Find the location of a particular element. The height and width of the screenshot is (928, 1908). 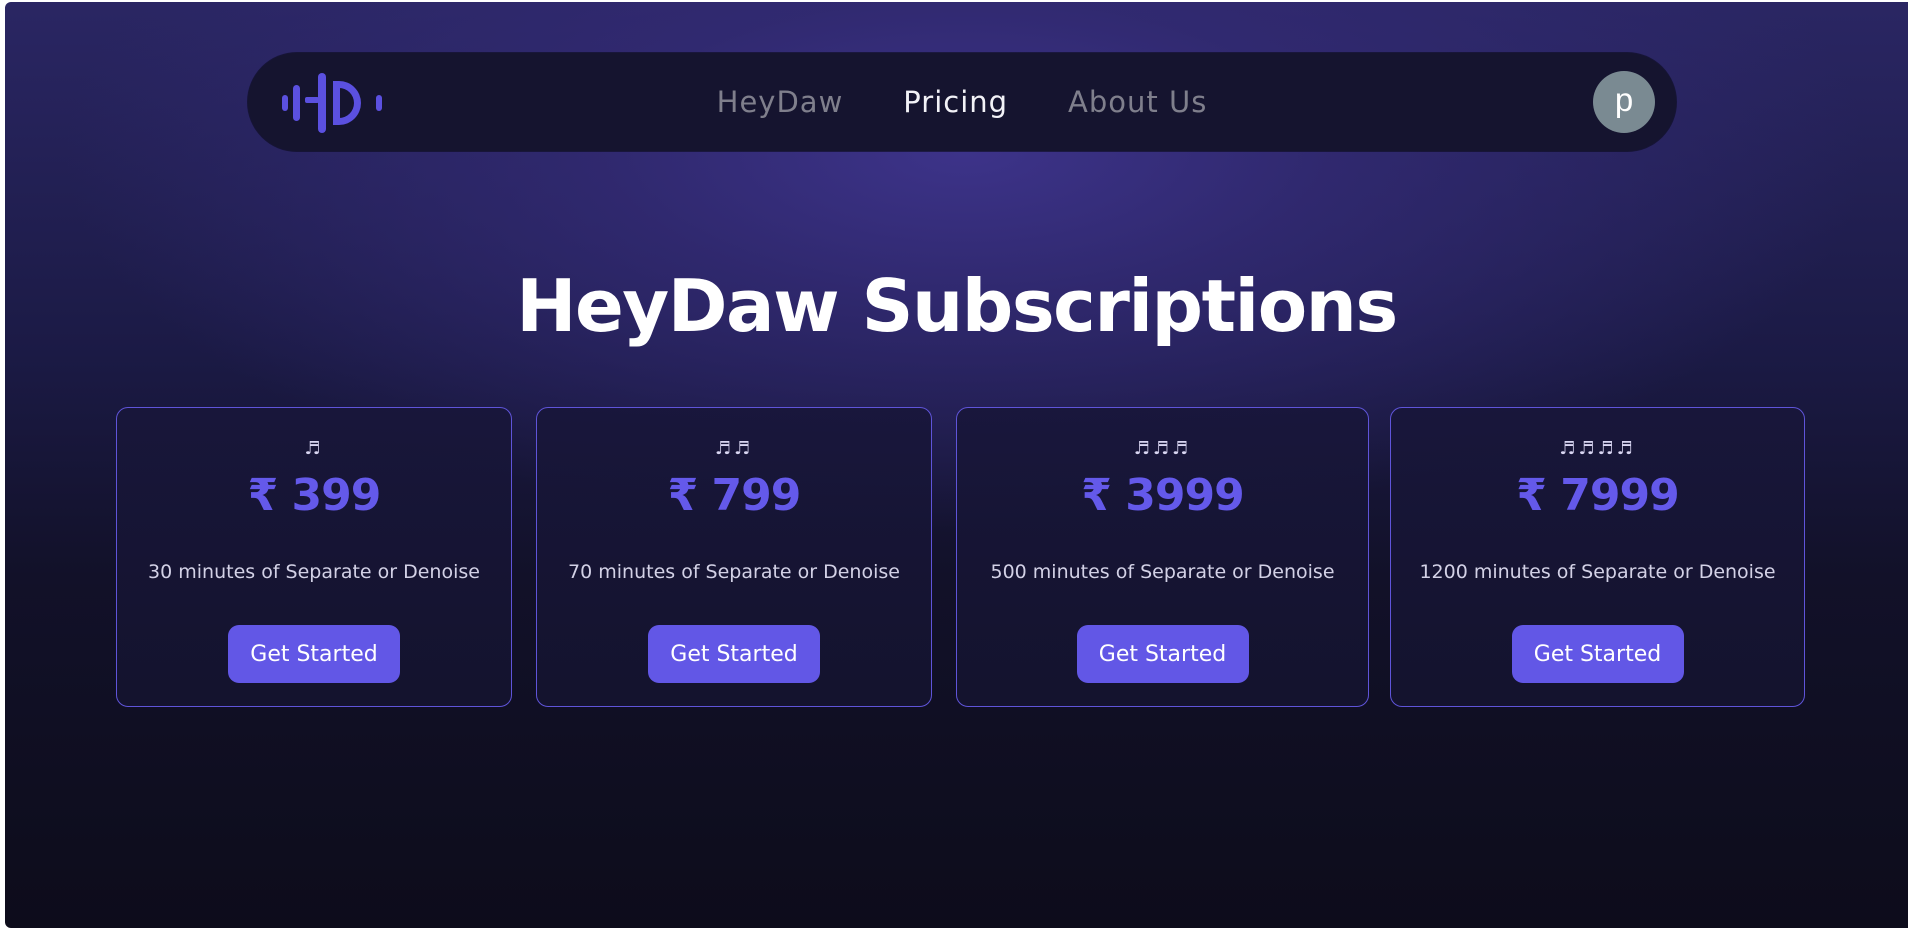

plan-description: 70 minutes of Separate or Denoise is located at coordinates (734, 572).